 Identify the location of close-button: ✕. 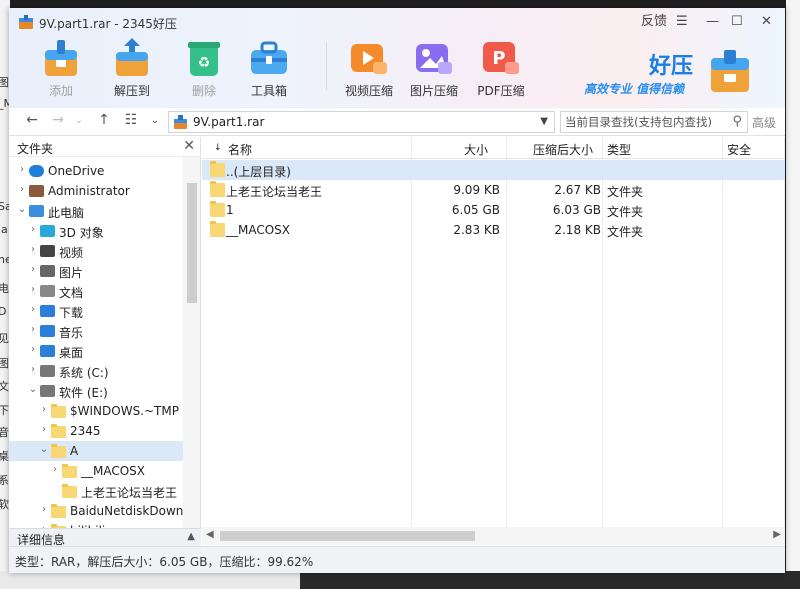
(766, 22).